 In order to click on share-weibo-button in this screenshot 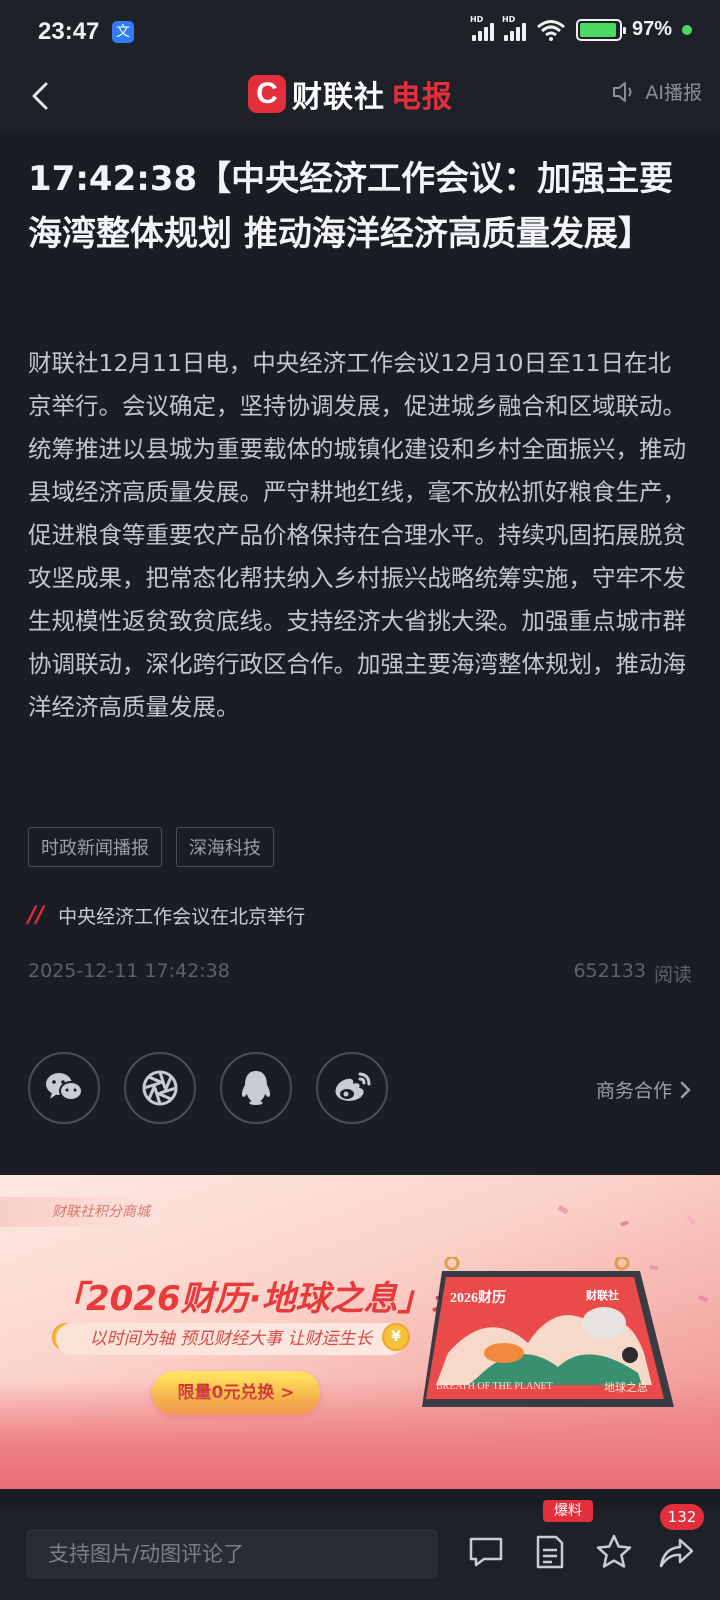, I will do `click(352, 1088)`.